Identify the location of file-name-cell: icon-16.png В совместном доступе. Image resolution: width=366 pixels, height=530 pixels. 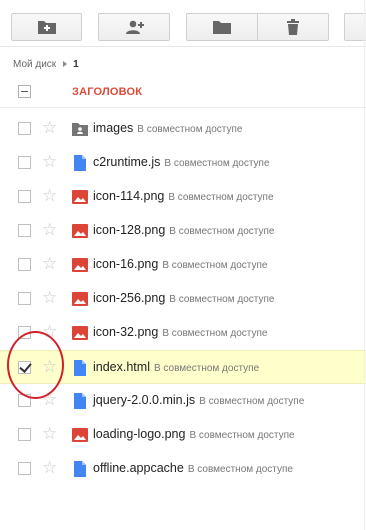
(180, 264).